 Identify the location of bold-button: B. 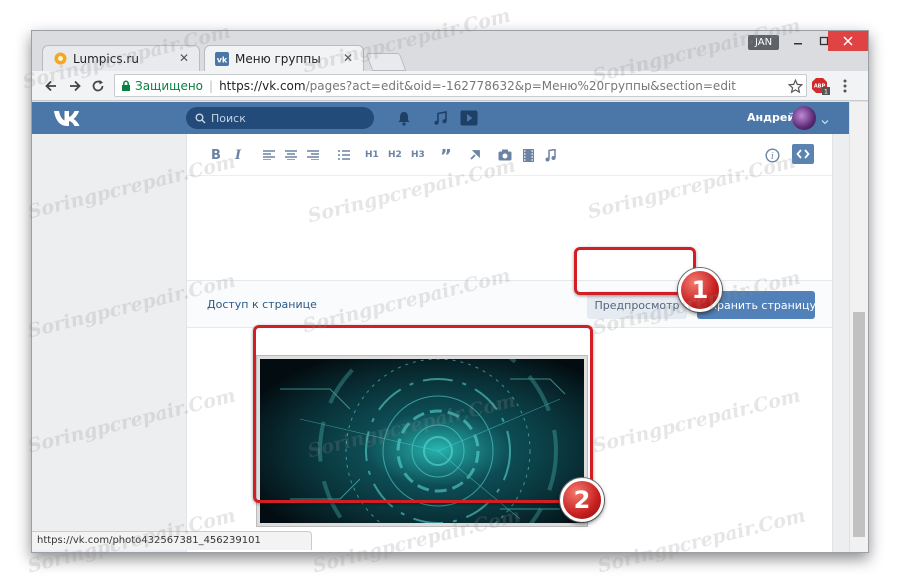
(216, 155).